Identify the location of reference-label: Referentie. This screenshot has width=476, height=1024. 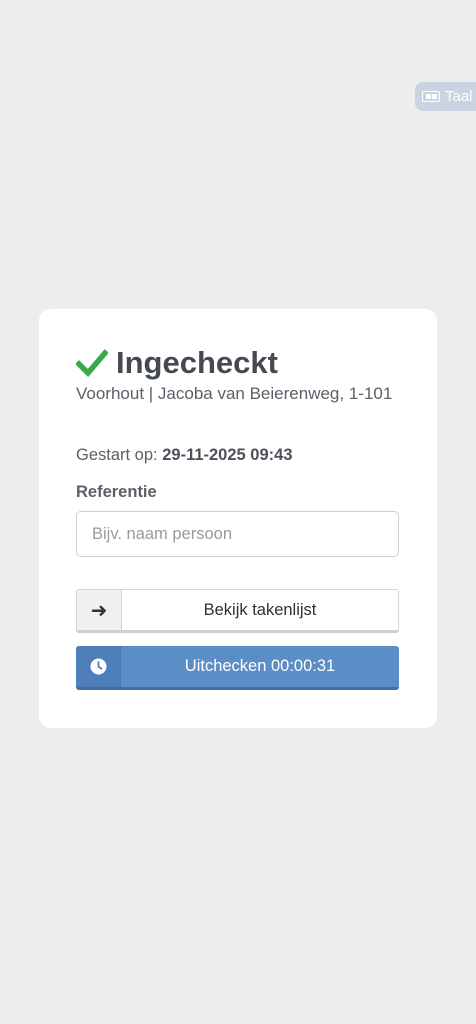
(116, 492).